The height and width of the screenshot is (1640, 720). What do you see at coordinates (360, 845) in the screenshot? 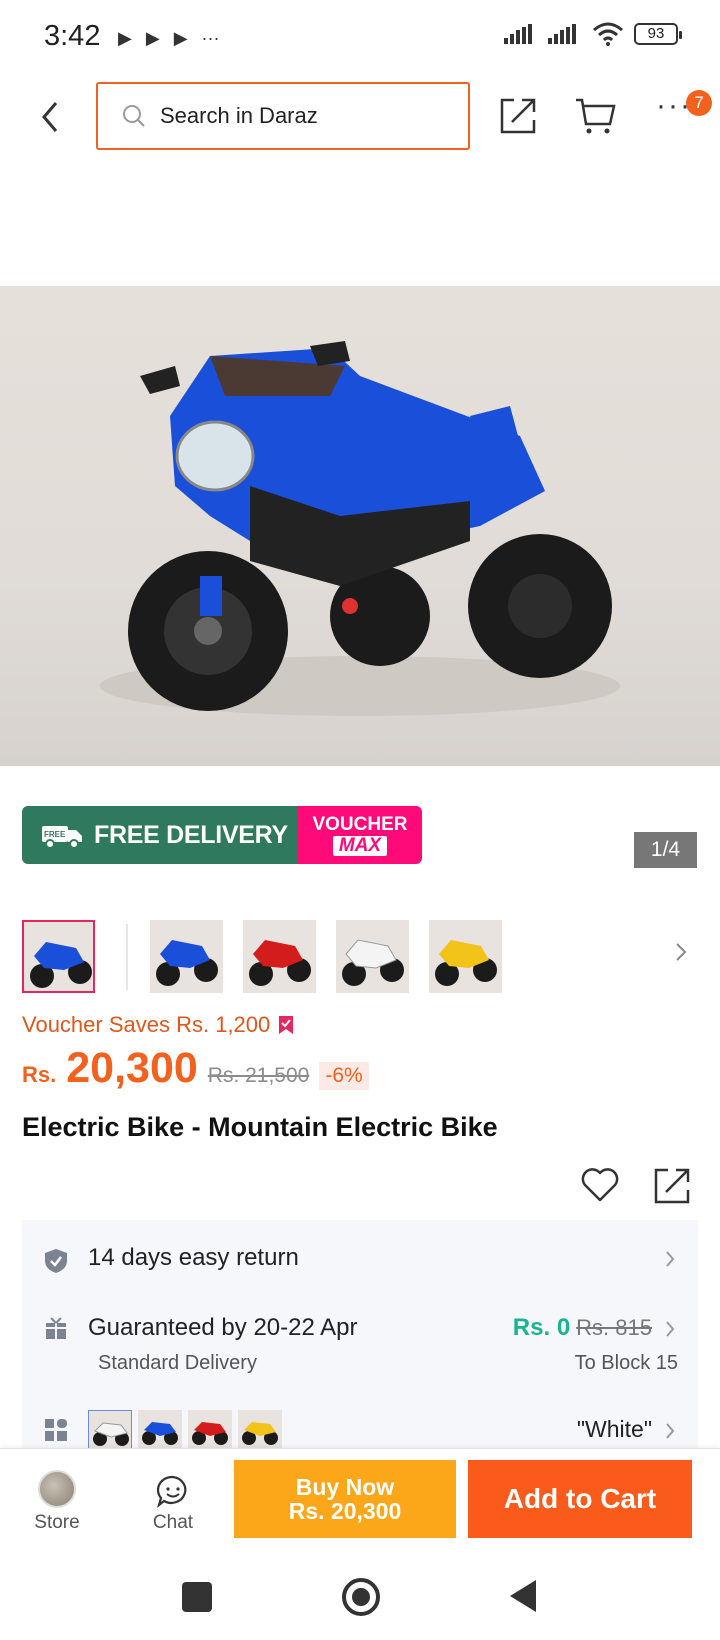
I see `max-text: MAX` at bounding box center [360, 845].